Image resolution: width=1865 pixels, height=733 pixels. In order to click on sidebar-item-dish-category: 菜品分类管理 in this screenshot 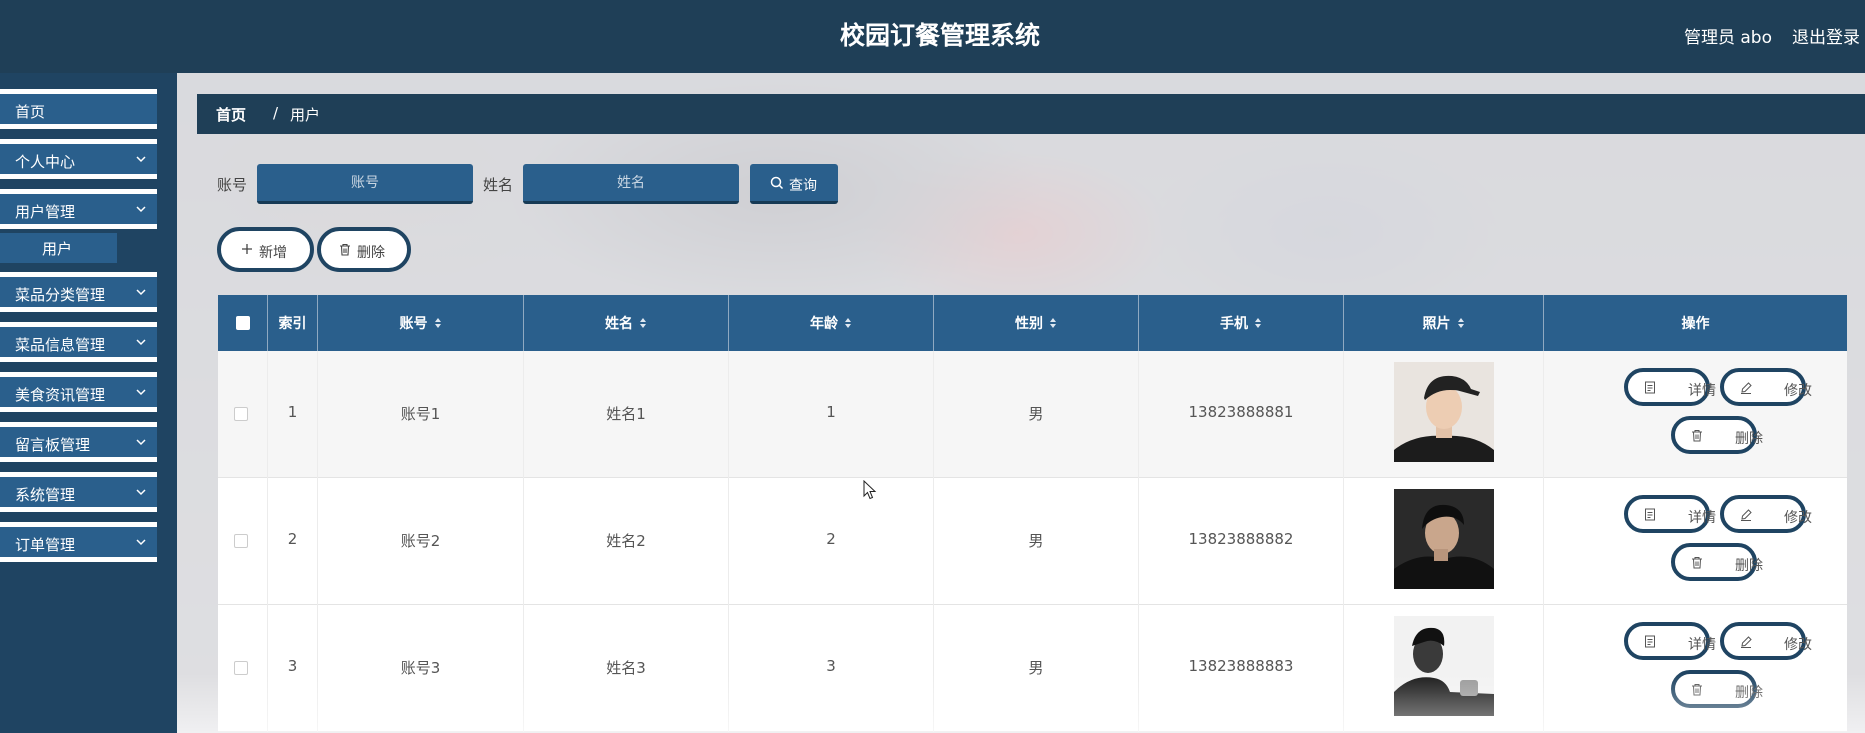, I will do `click(78, 292)`.